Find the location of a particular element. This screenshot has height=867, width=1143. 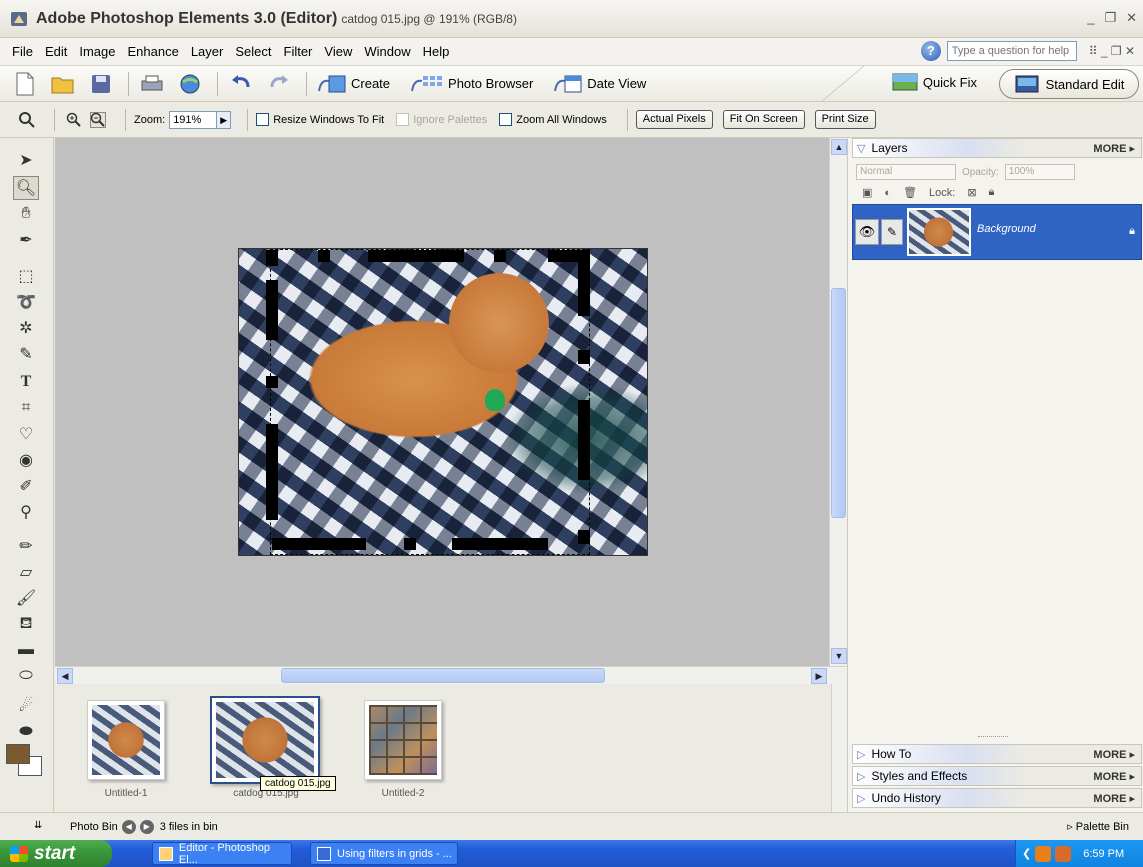

print-size-button: Print Size is located at coordinates (845, 119).